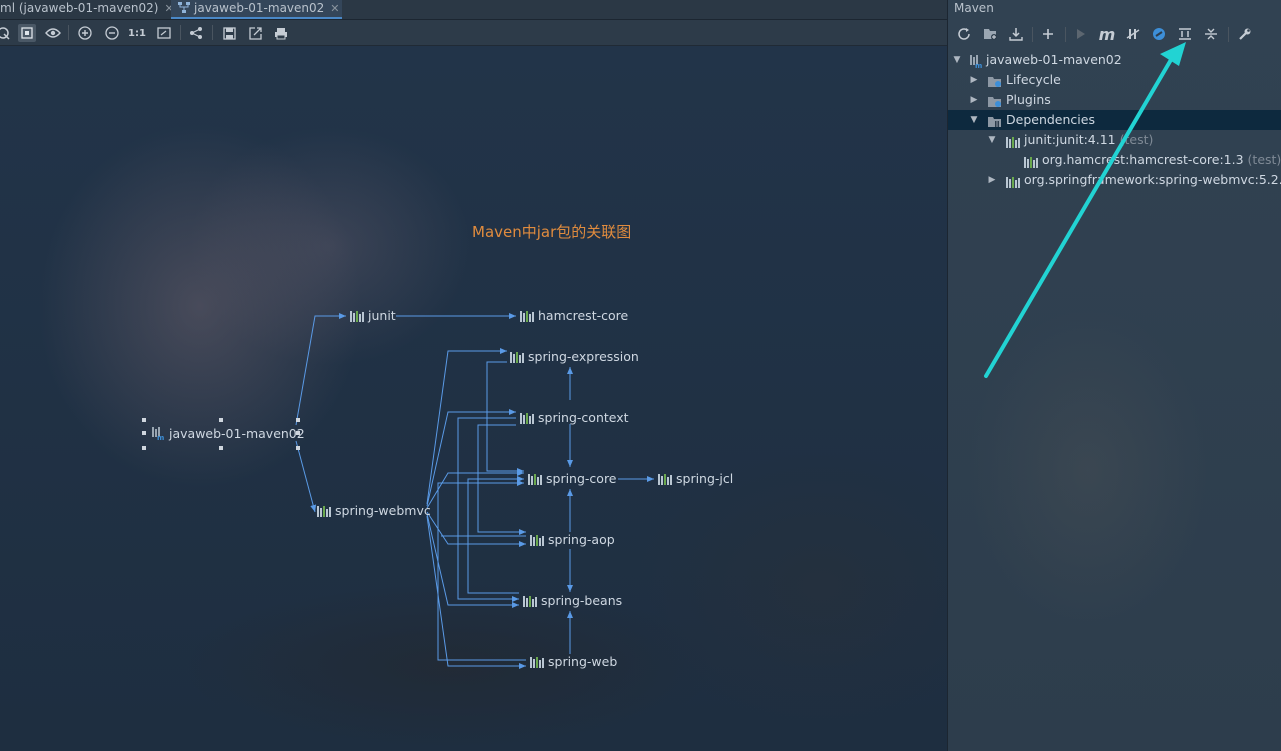  I want to click on node-spring-expression: spring-expression, so click(574, 358).